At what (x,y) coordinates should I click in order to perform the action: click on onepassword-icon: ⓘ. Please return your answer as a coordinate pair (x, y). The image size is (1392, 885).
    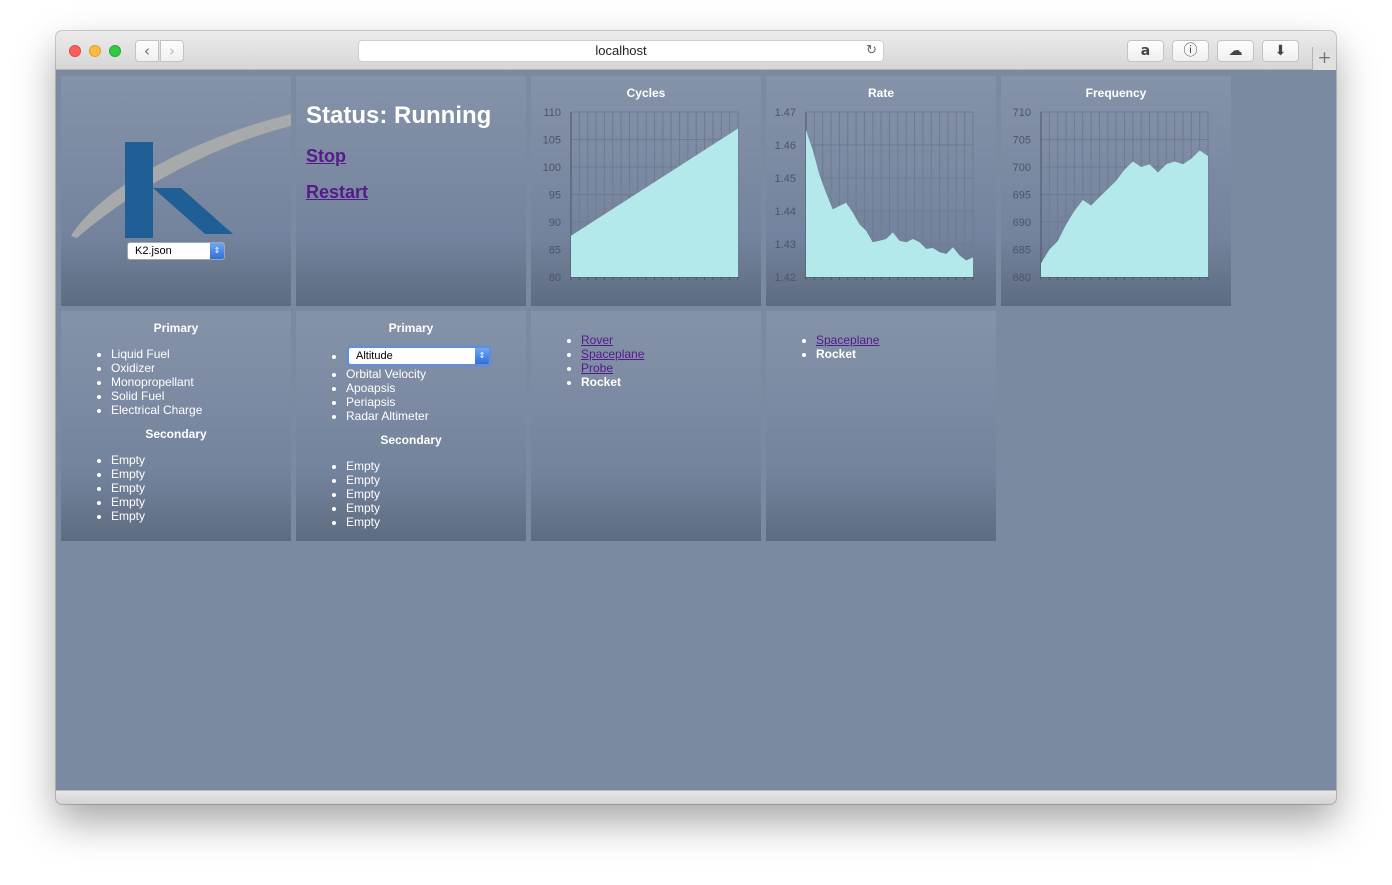
    Looking at the image, I should click on (1190, 51).